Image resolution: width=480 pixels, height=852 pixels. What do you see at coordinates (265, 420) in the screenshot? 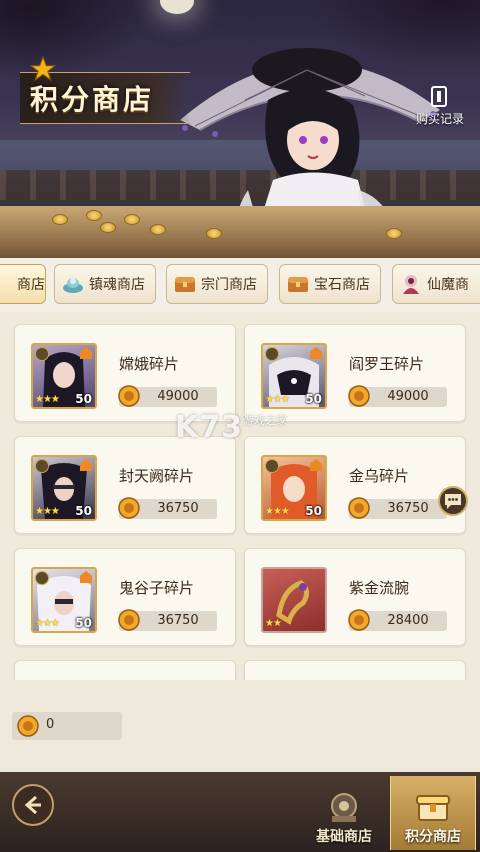
I see `watermark-subtitle: 游戏之家` at bounding box center [265, 420].